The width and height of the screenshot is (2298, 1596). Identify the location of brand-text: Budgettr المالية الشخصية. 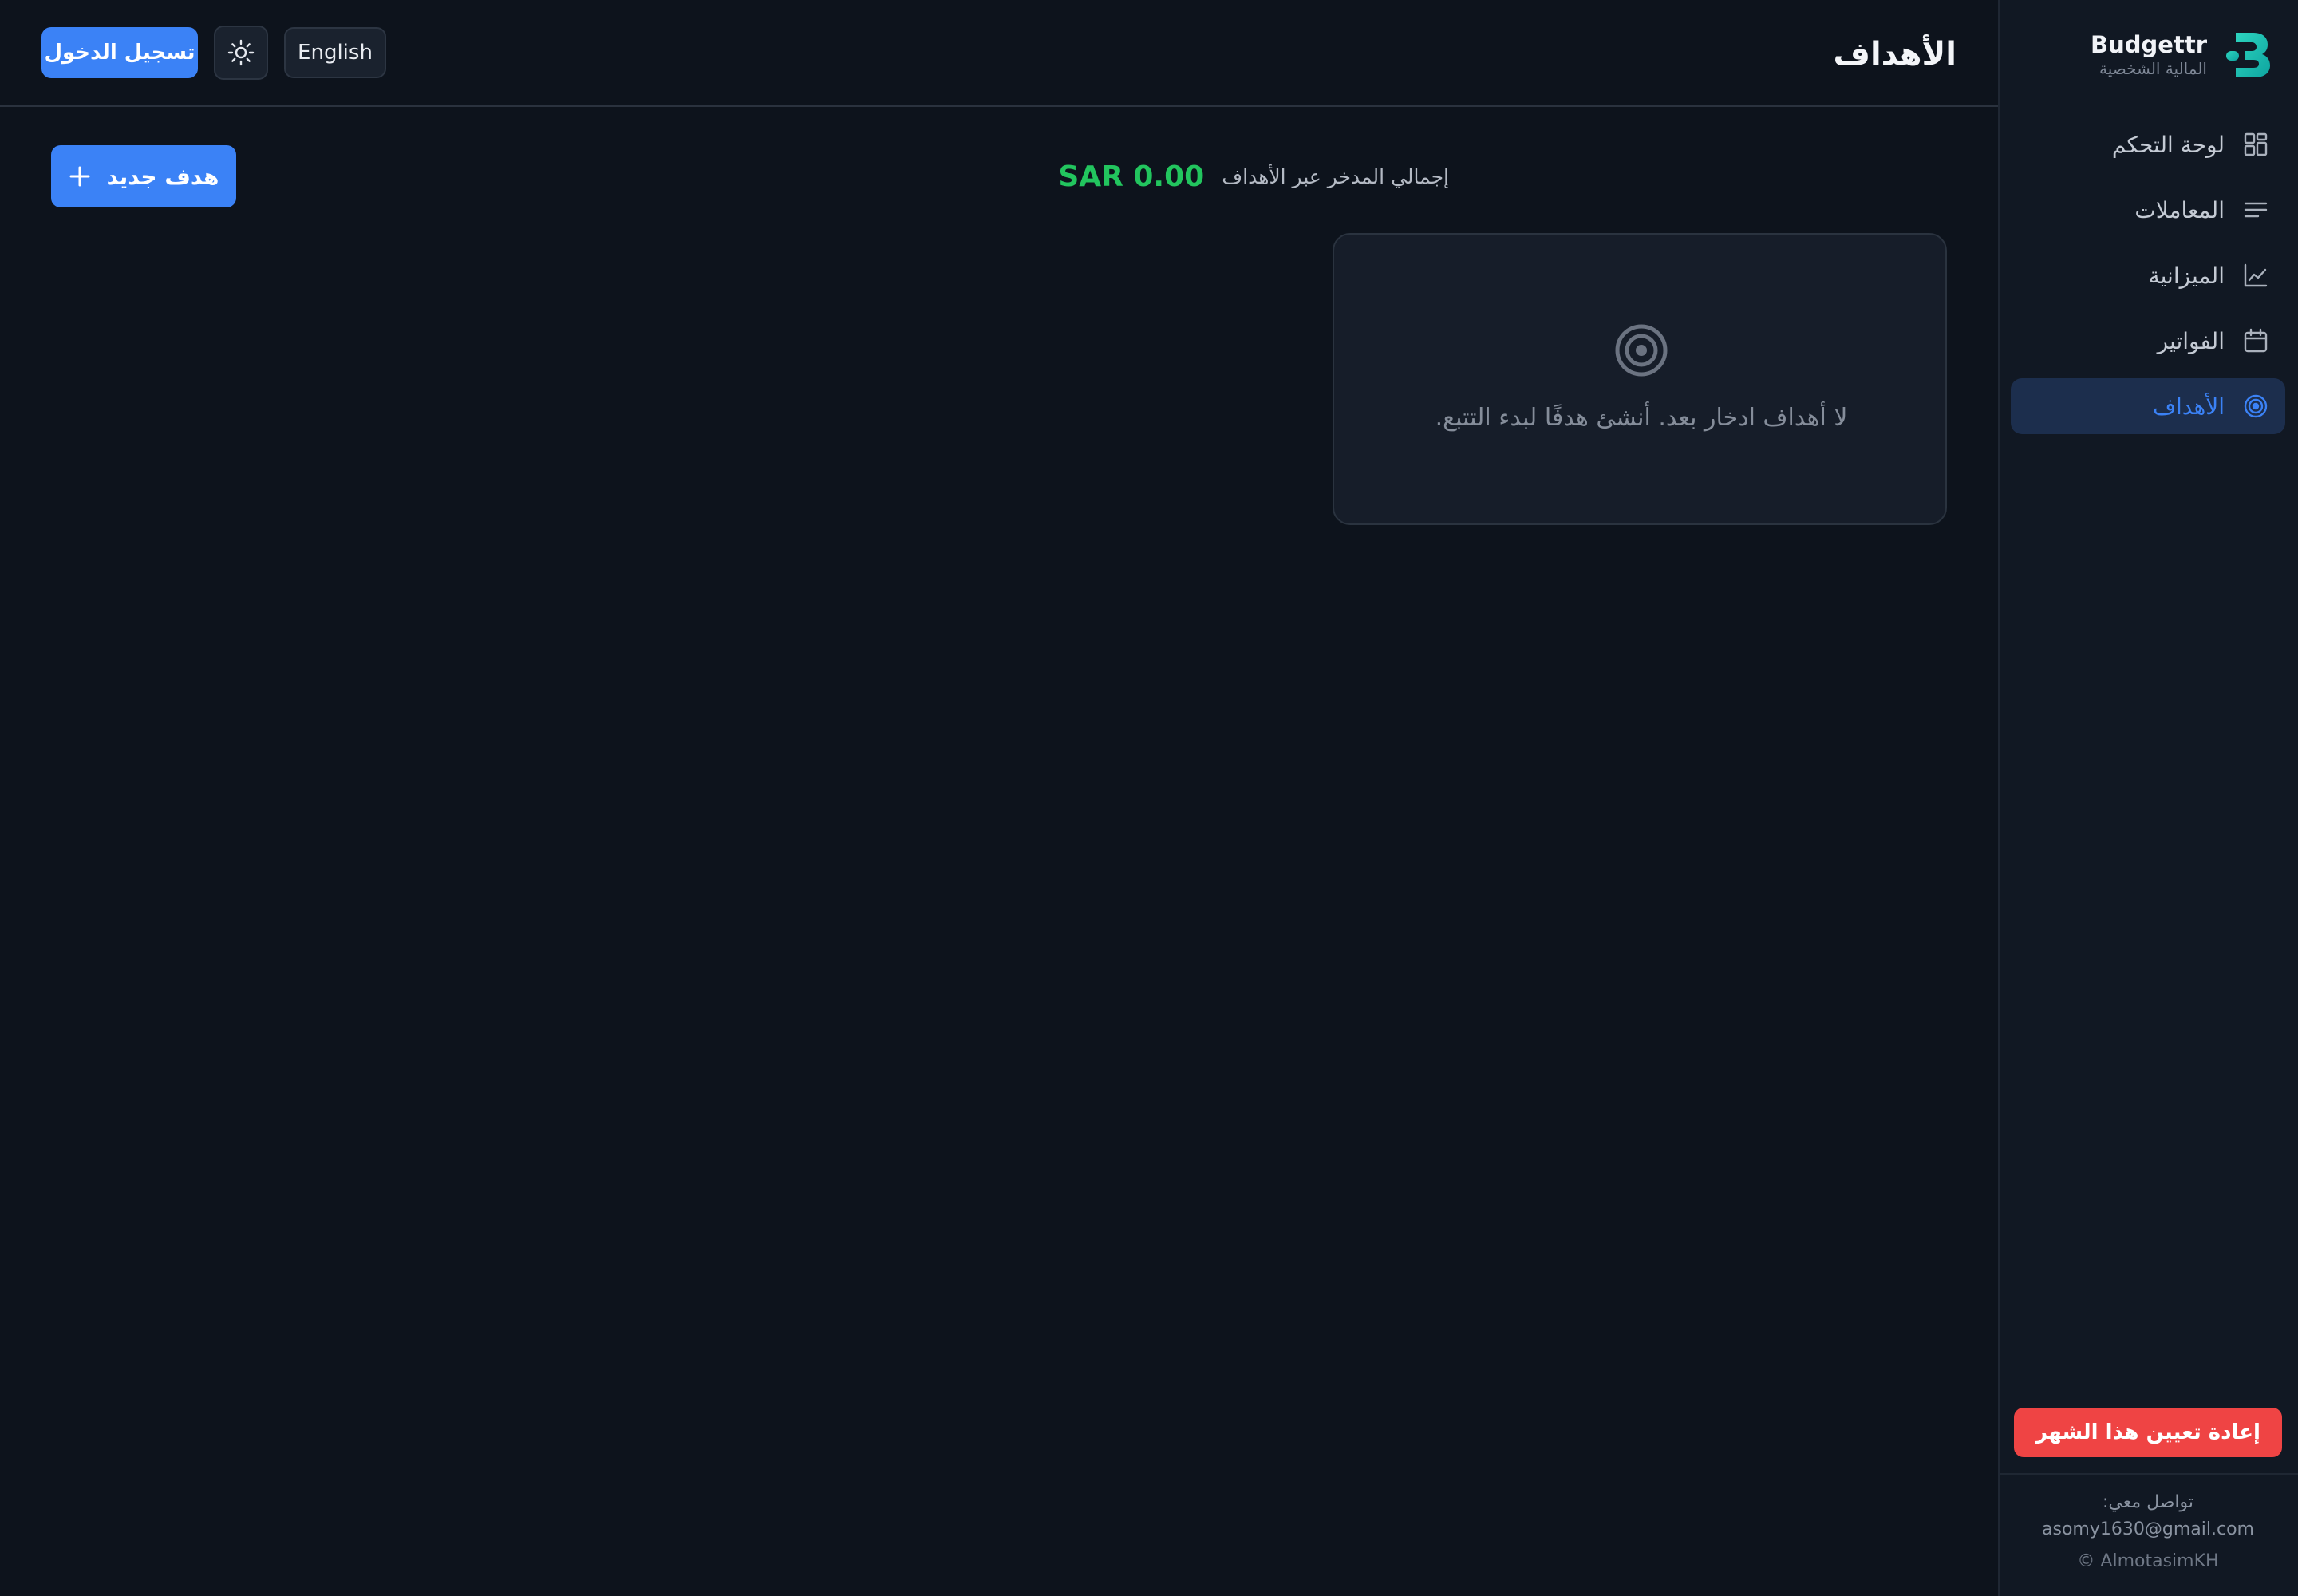
(2149, 55).